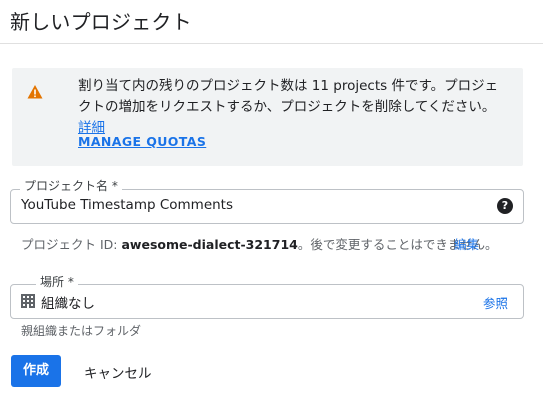 The image size is (543, 401). Describe the element at coordinates (495, 302) in the screenshot. I see `browse-location-button: 参照` at that location.